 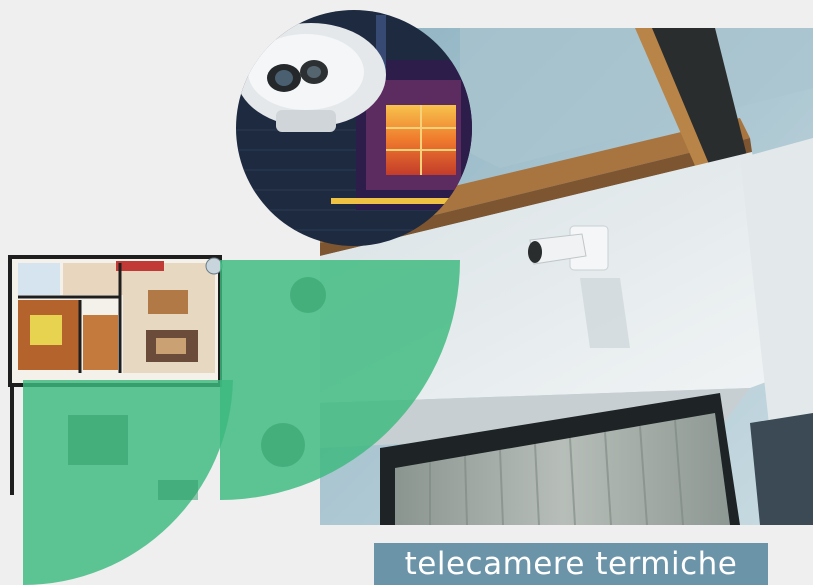 I want to click on thermal-camera-inset, so click(x=354, y=128).